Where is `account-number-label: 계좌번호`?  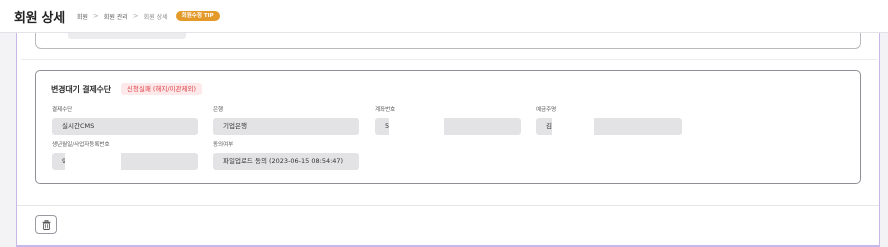 account-number-label: 계좌번호 is located at coordinates (385, 110).